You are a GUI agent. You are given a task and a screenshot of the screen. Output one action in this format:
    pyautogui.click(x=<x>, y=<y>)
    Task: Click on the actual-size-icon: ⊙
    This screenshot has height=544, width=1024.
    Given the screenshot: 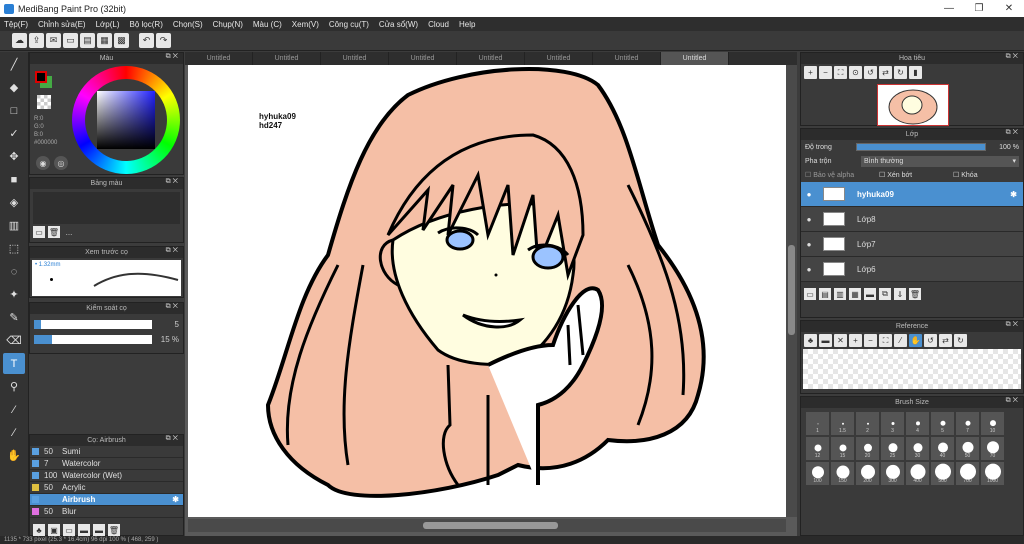 What is the action you would take?
    pyautogui.click(x=855, y=72)
    